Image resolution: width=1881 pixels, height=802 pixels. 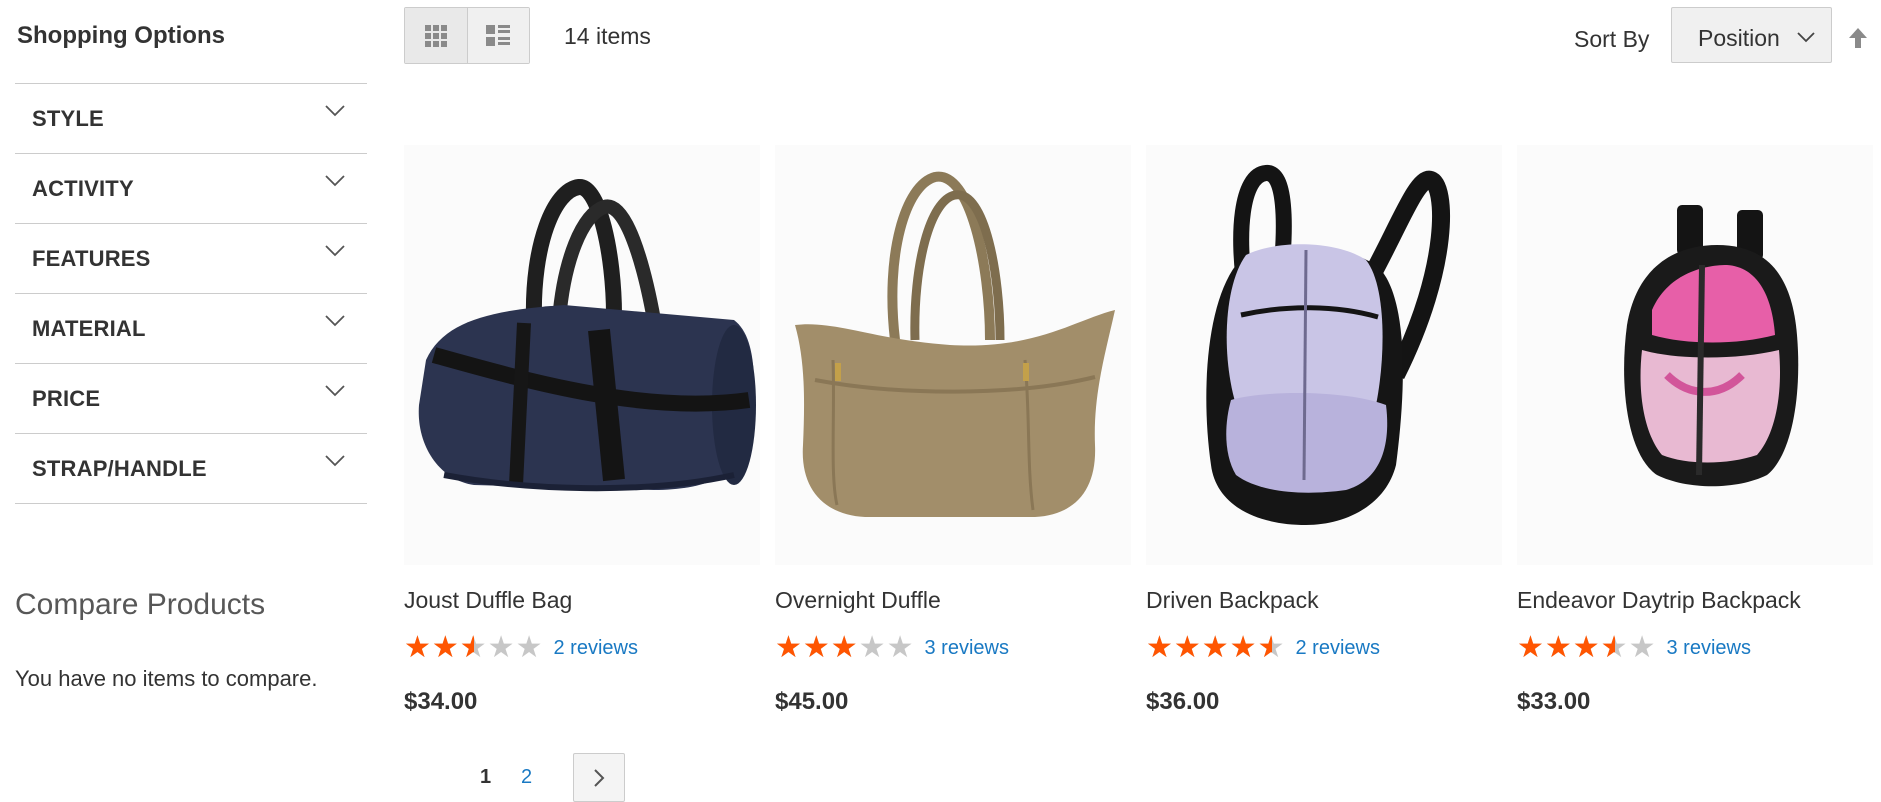 I want to click on page-link-2: 2, so click(x=526, y=777).